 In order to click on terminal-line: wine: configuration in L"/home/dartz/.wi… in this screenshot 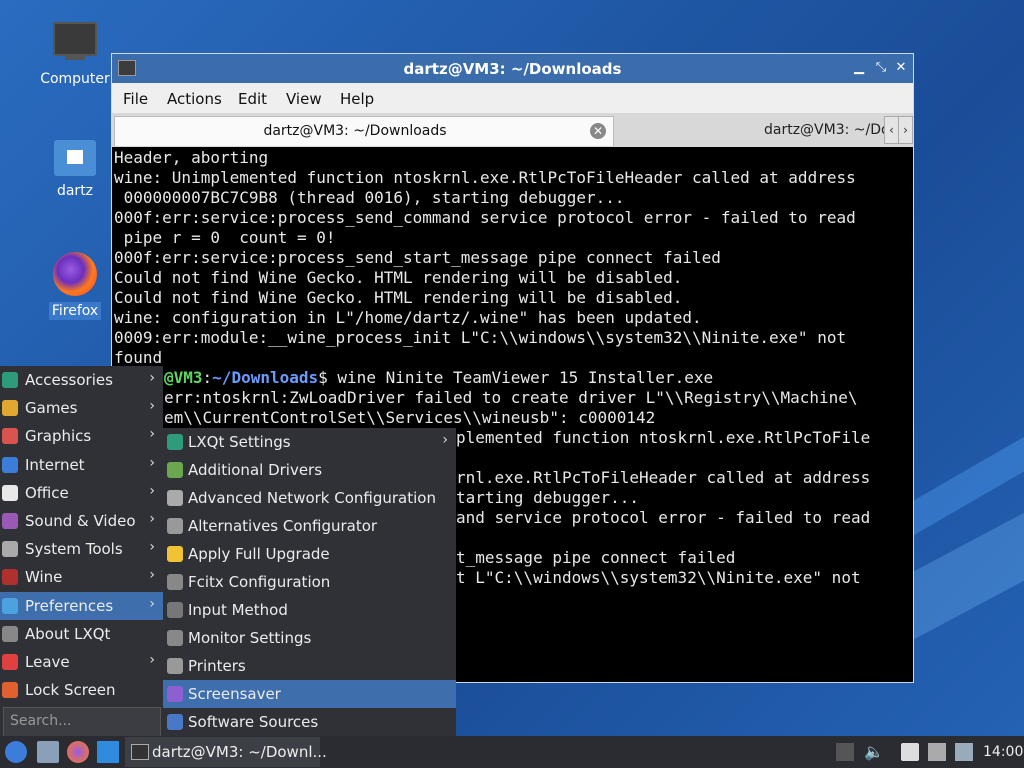, I will do `click(408, 317)`.